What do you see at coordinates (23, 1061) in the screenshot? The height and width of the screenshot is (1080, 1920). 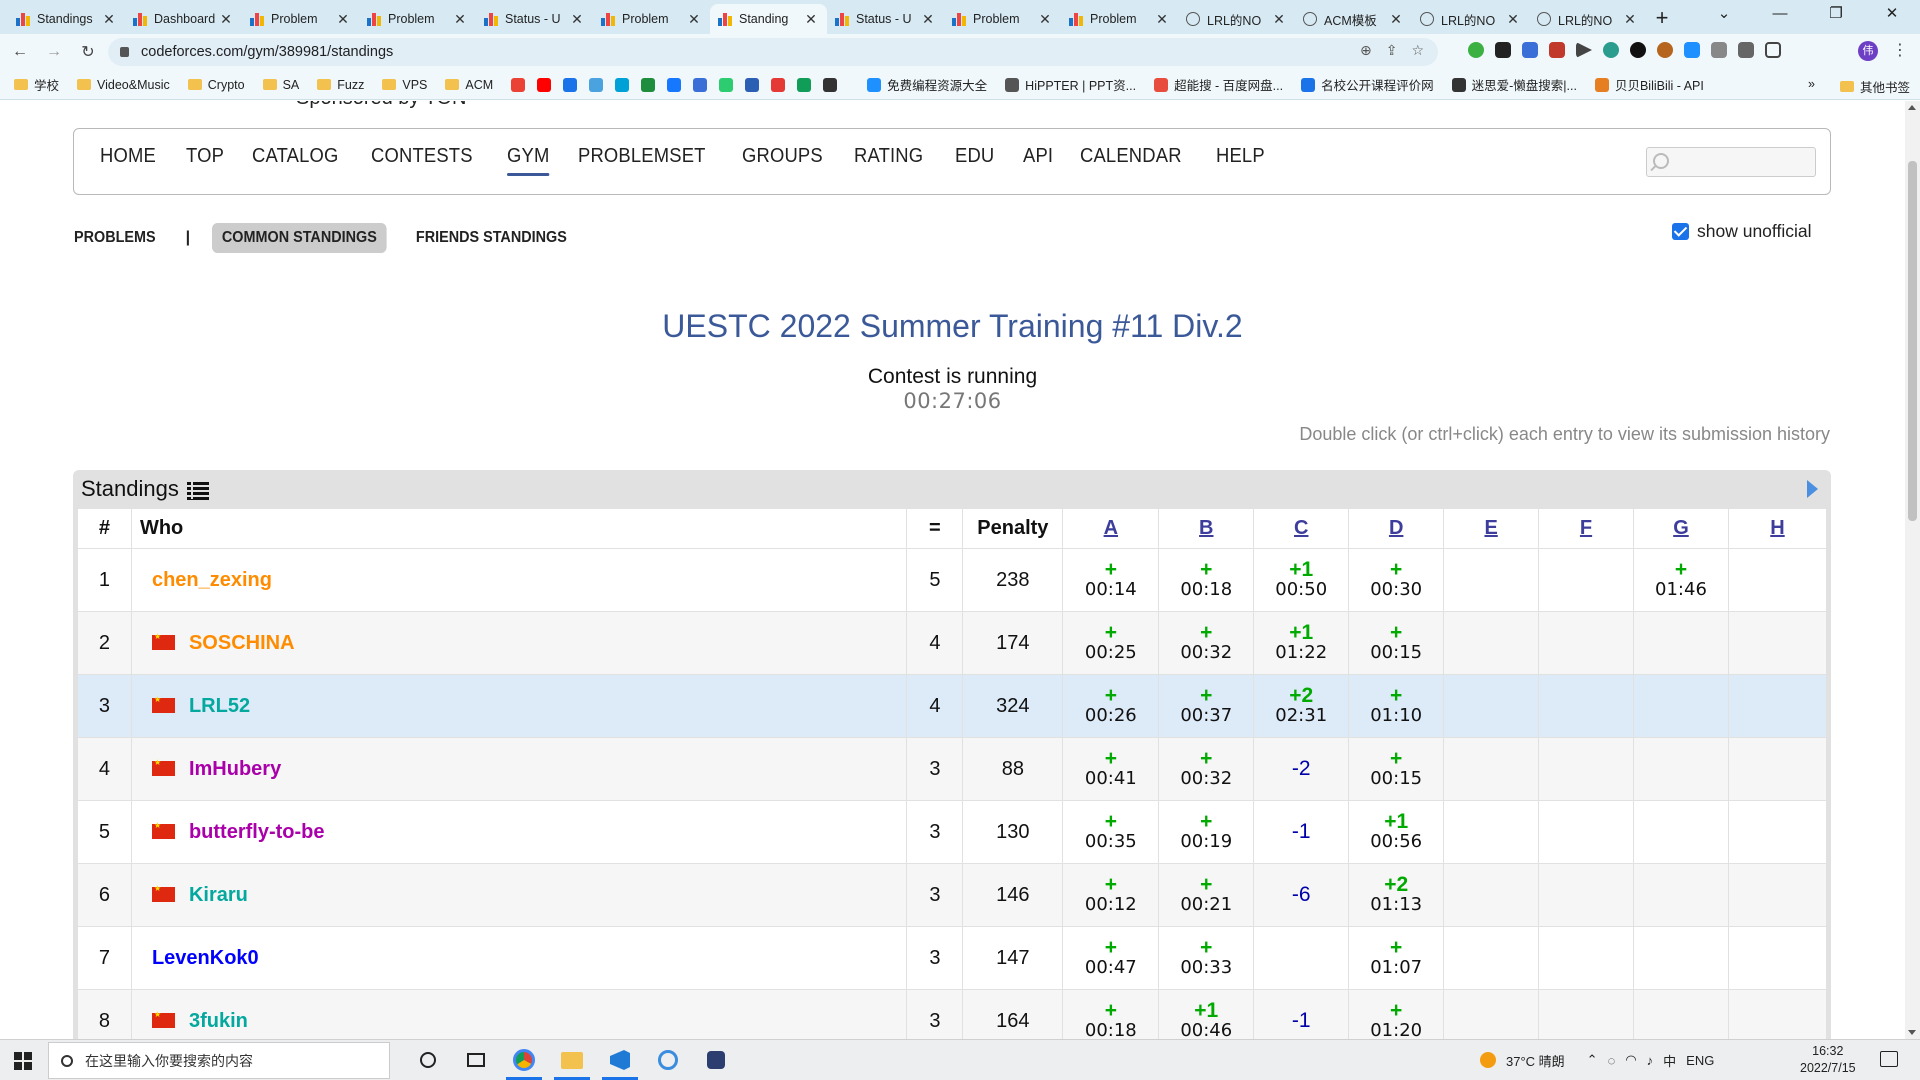 I see `windows-start-icon` at bounding box center [23, 1061].